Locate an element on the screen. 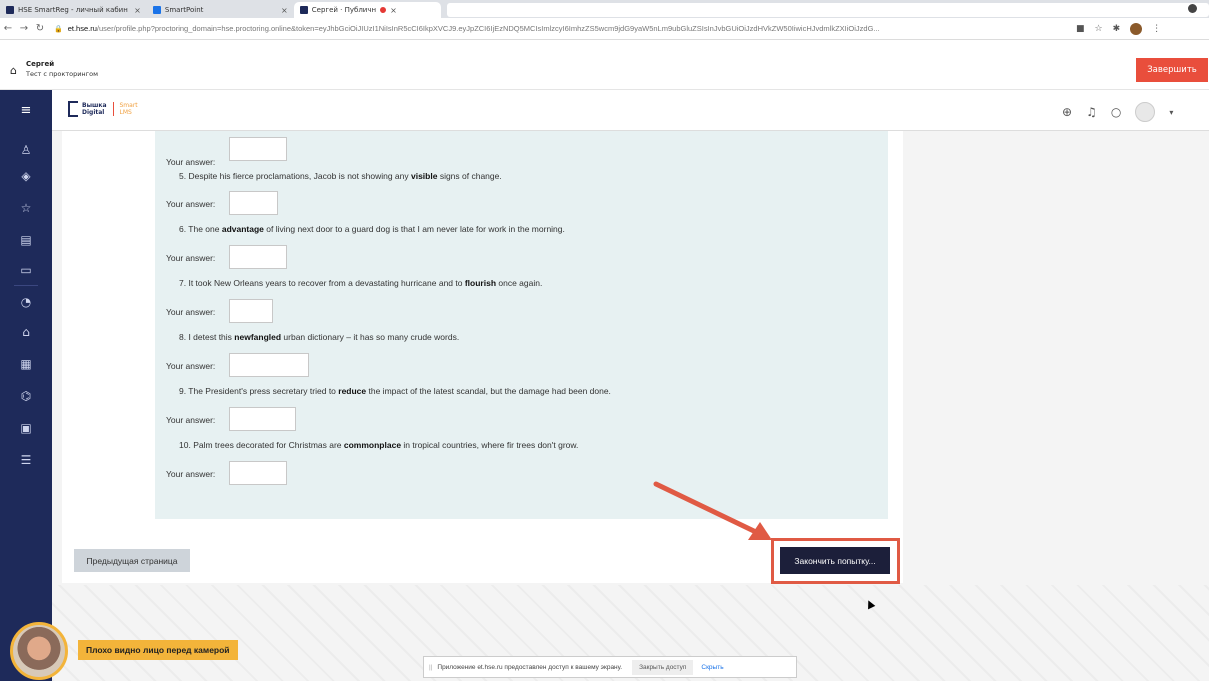 This screenshot has width=1209, height=681. globe-icon: ⊕ is located at coordinates (1067, 112).